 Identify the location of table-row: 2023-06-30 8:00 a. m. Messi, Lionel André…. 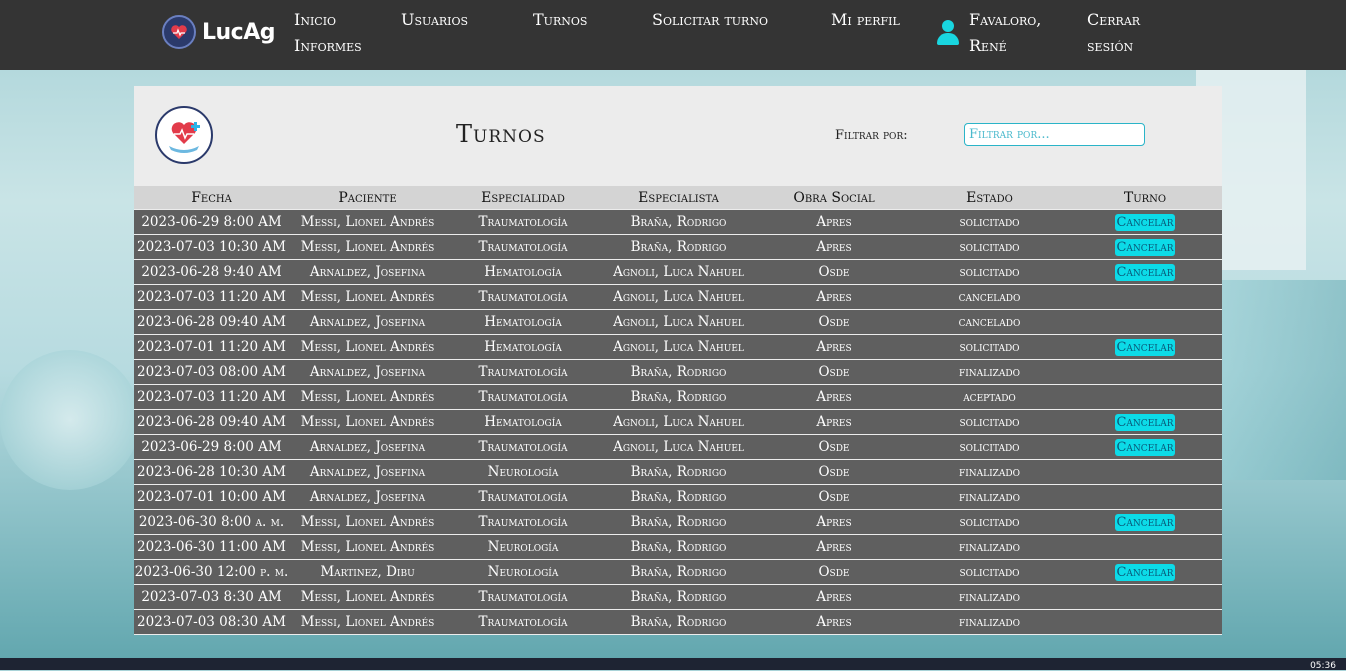
(678, 522).